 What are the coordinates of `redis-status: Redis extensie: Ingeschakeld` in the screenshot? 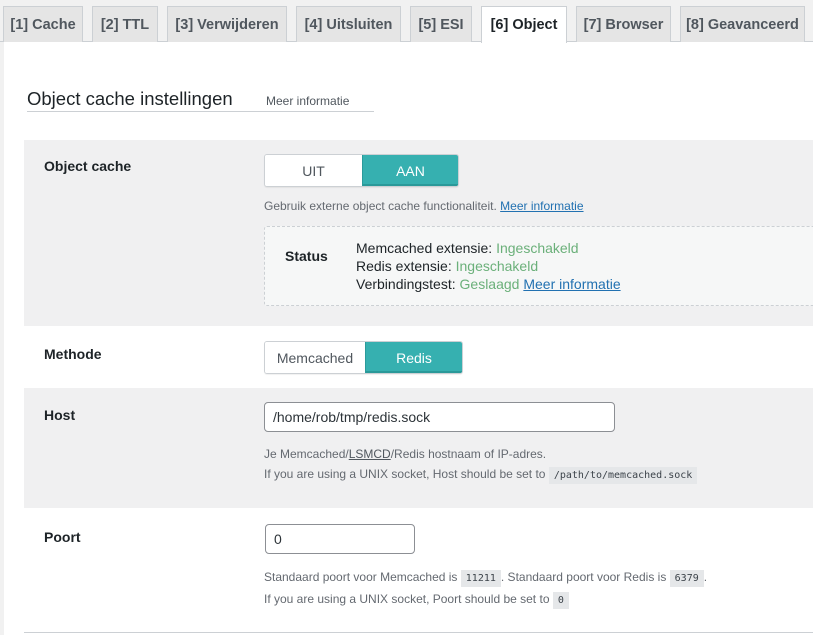 It's located at (488, 266).